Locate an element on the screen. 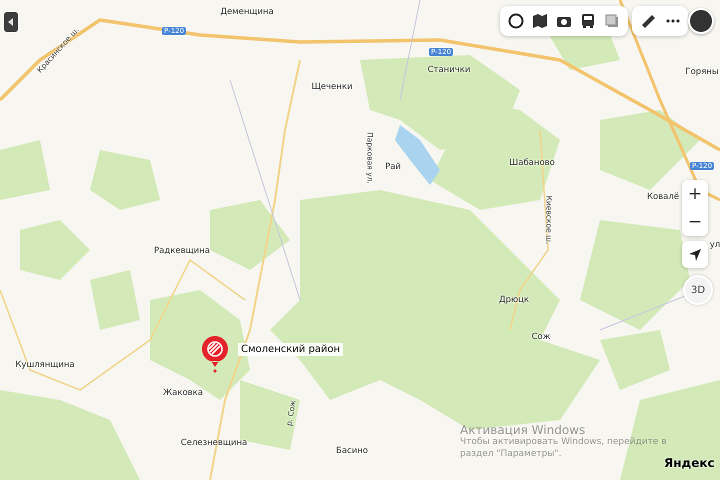  compass-button: 3D is located at coordinates (698, 290).